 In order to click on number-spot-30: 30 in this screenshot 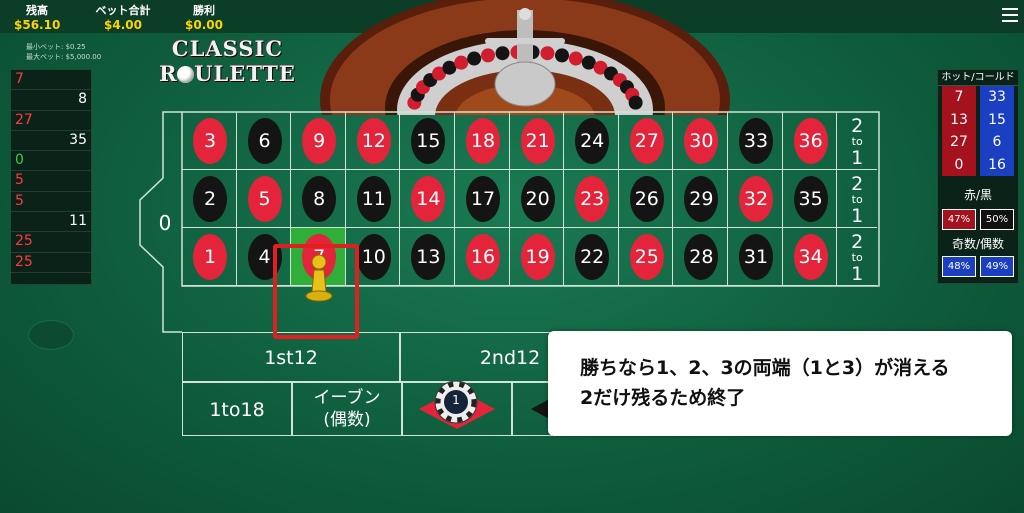, I will do `click(700, 141)`.